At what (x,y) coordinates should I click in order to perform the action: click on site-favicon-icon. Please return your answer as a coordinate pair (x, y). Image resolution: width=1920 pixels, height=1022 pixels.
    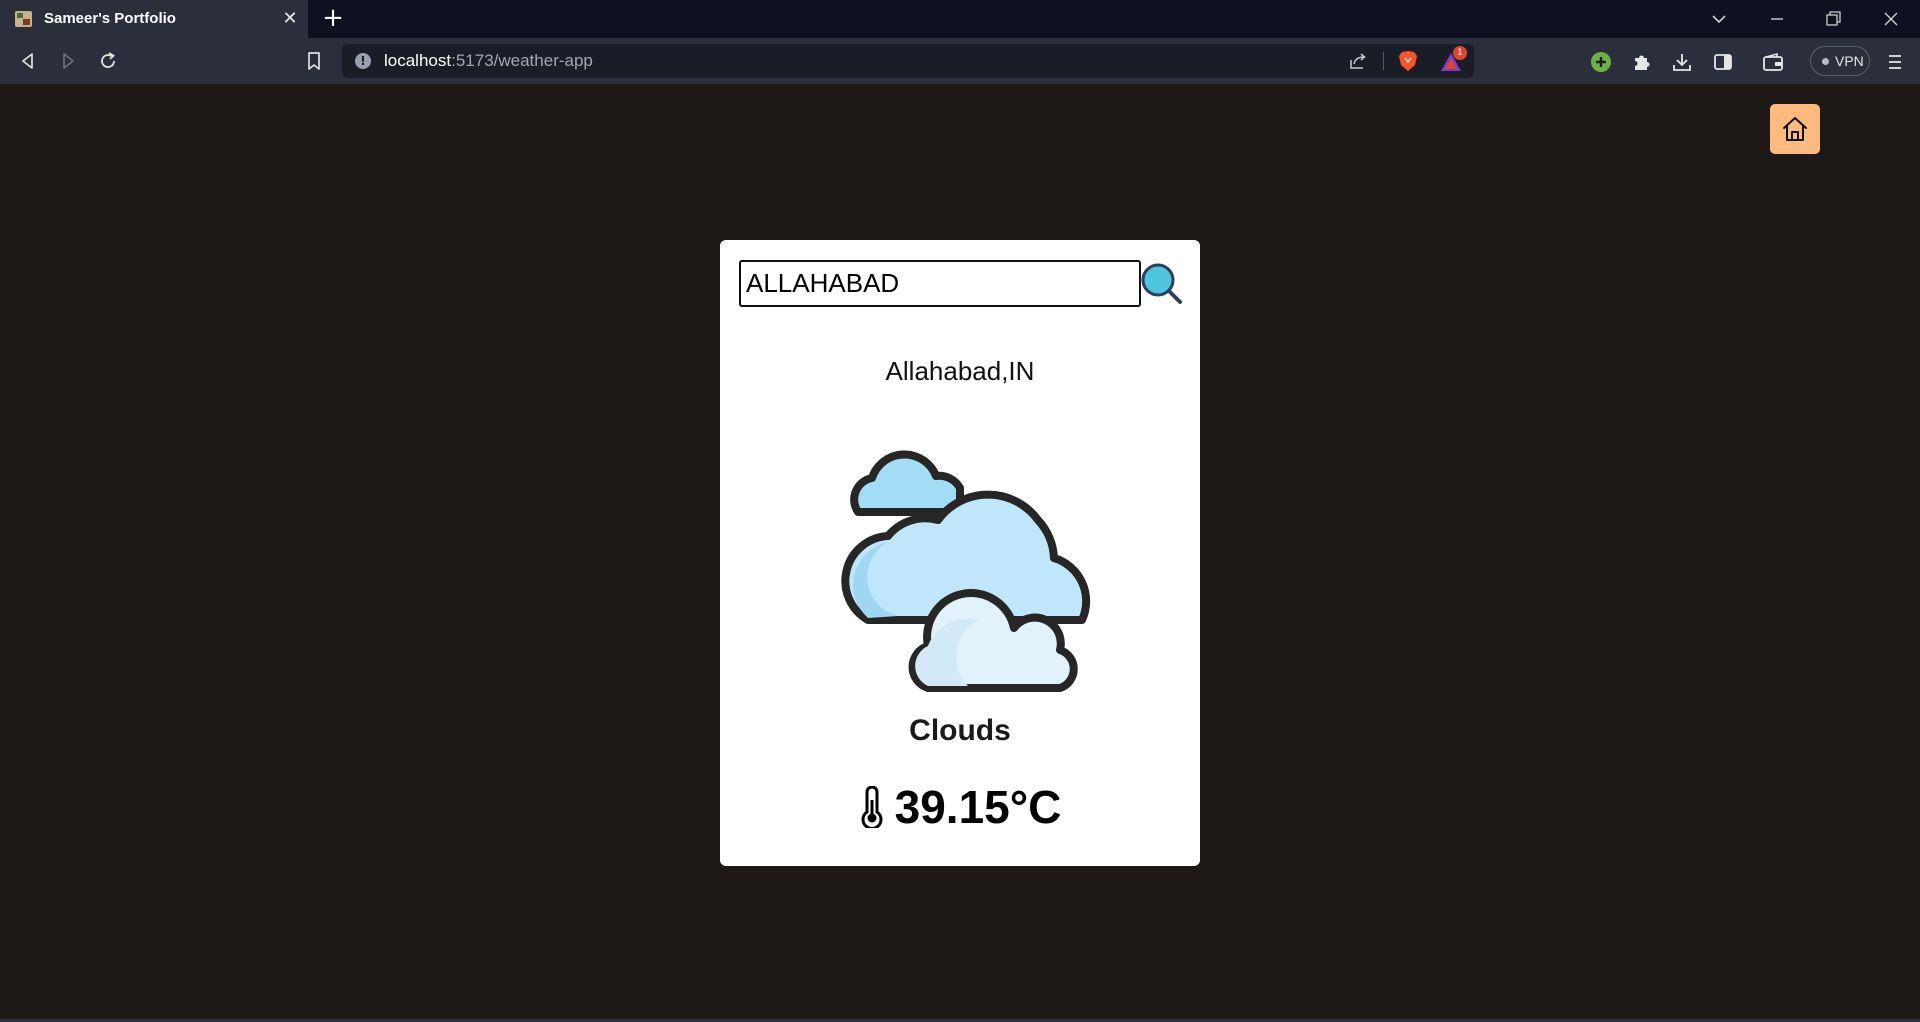
    Looking at the image, I should click on (23, 19).